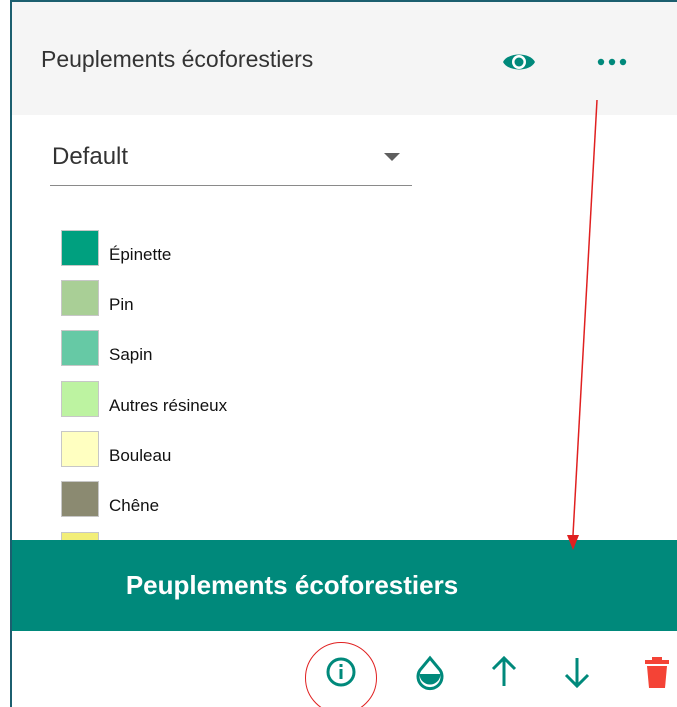  Describe the element at coordinates (261, 499) in the screenshot. I see `legend-item: Chêne` at that location.